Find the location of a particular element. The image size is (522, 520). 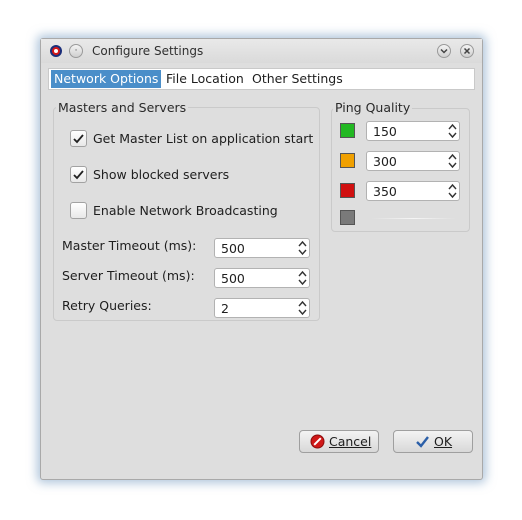

close-button is located at coordinates (467, 51).